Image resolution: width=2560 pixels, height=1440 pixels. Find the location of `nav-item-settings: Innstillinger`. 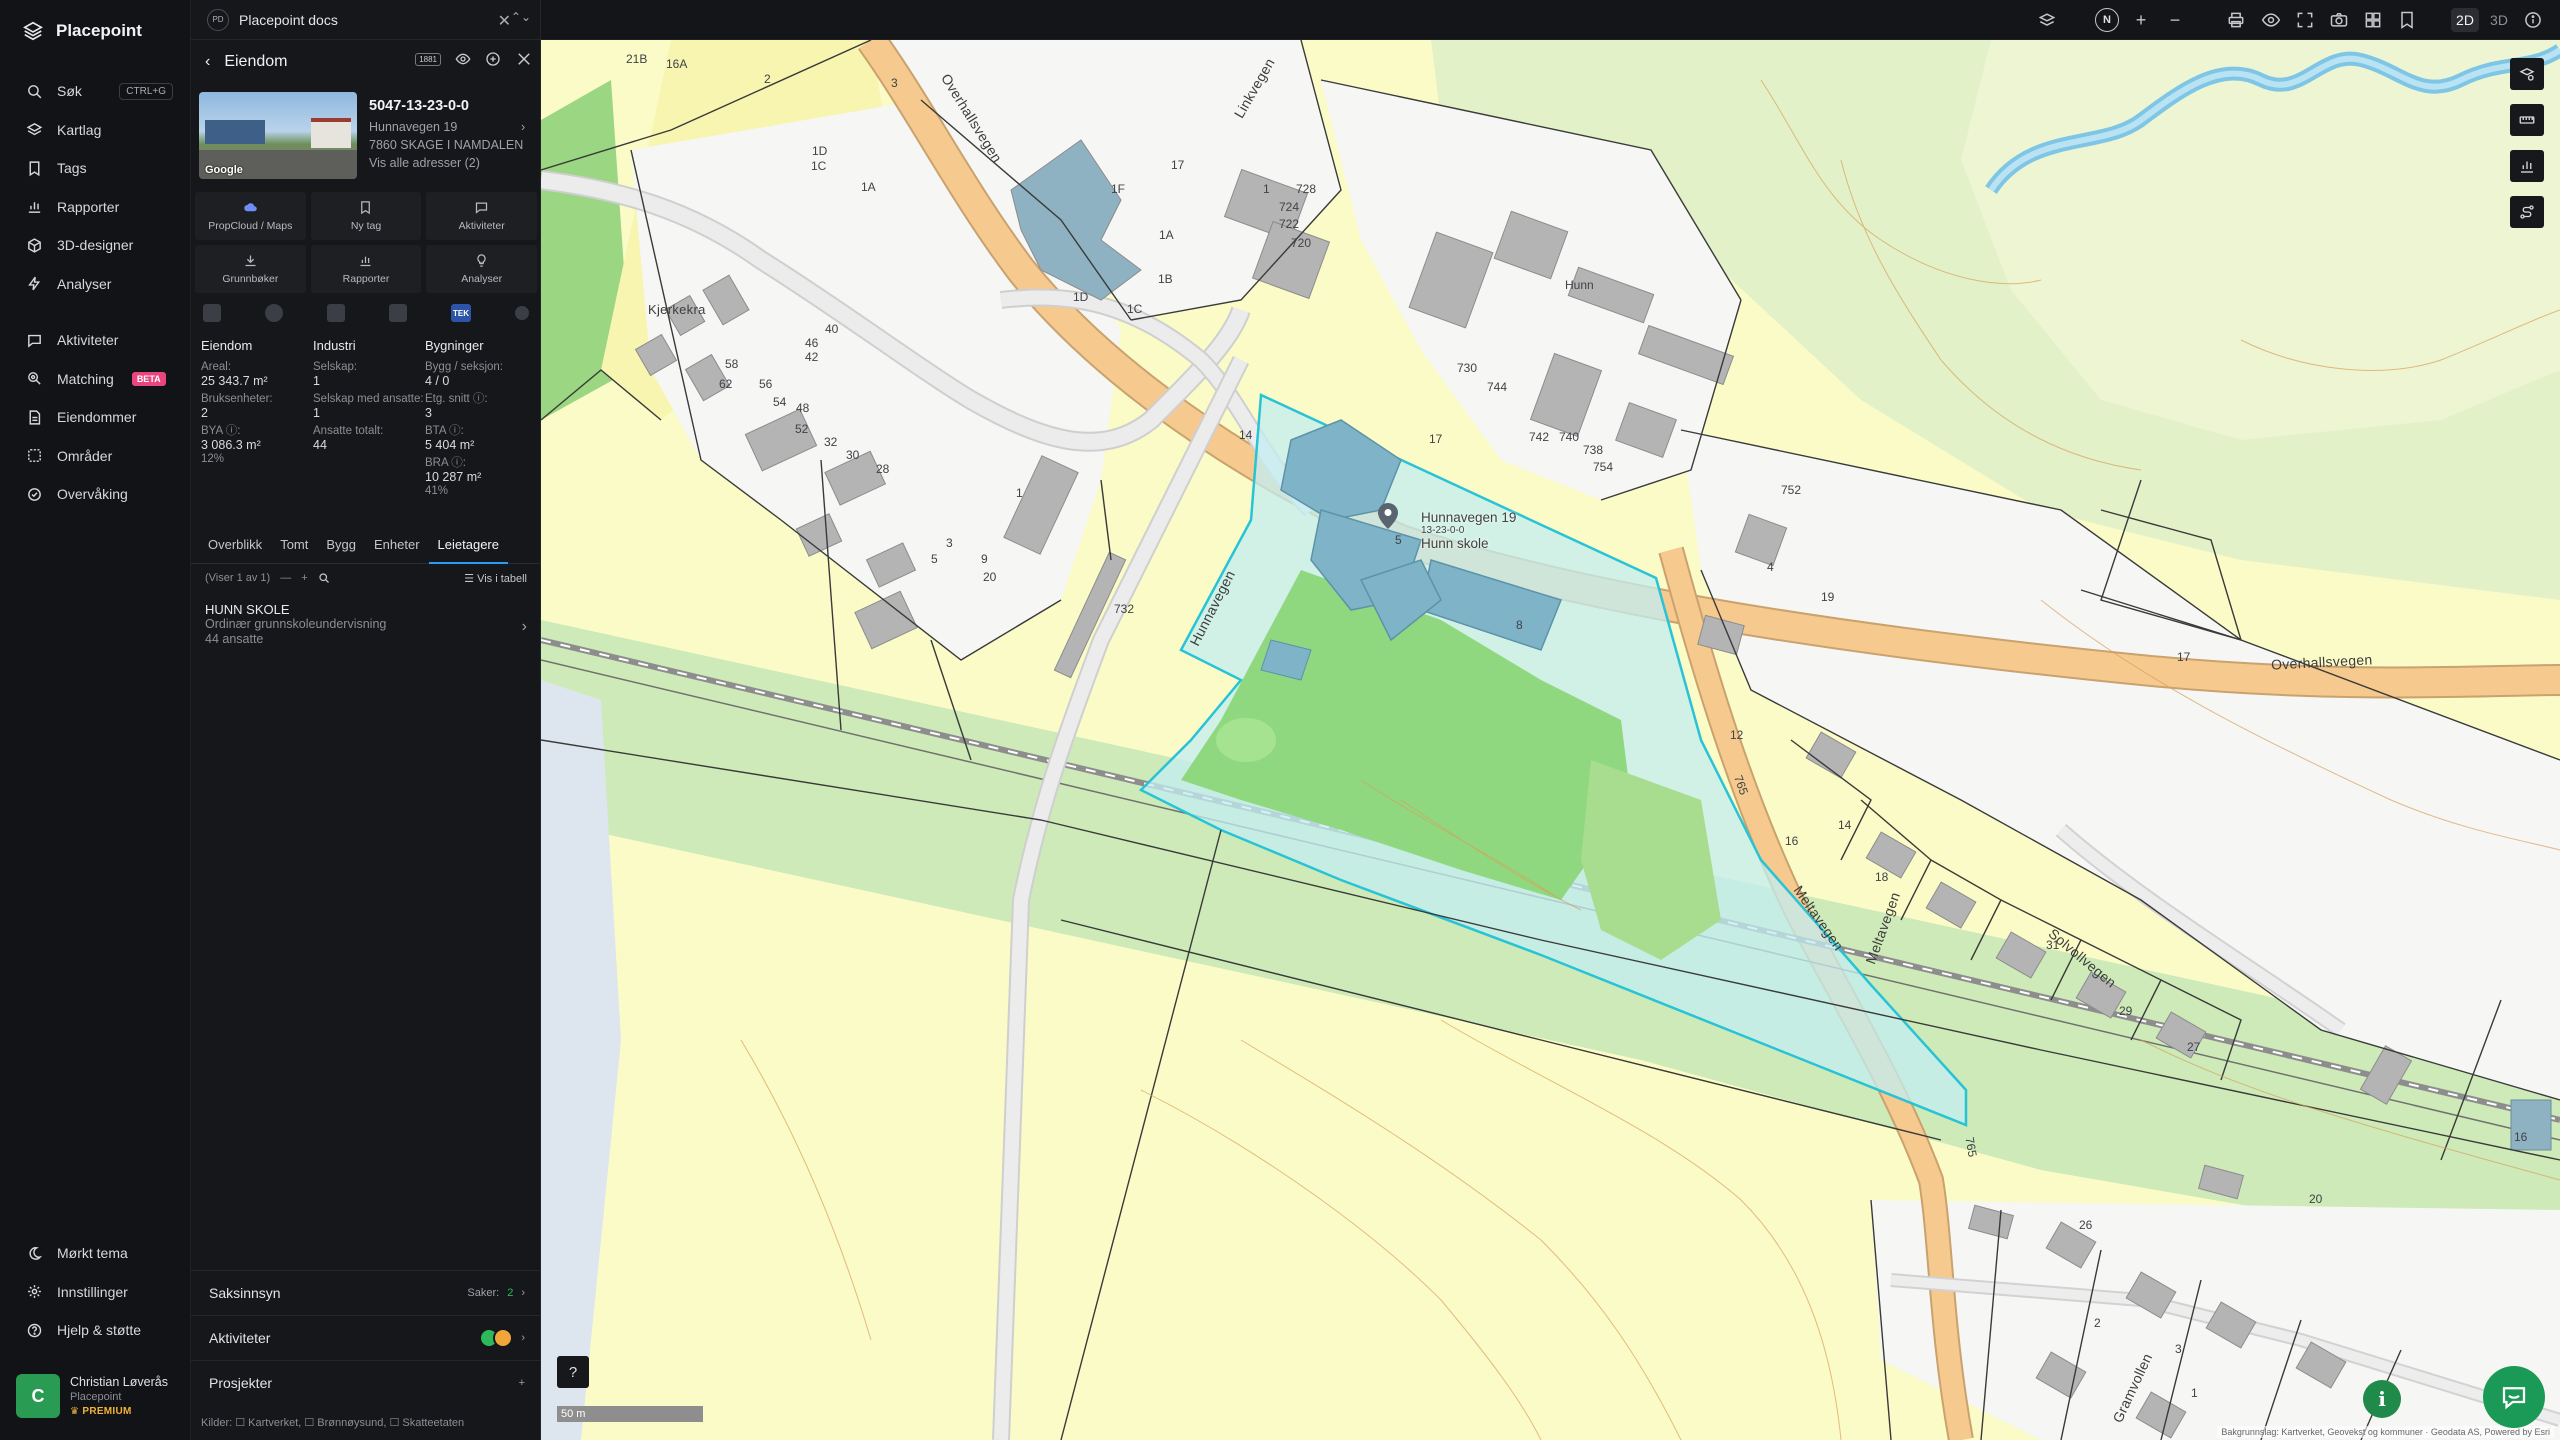

nav-item-settings: Innstillinger is located at coordinates (95, 1292).